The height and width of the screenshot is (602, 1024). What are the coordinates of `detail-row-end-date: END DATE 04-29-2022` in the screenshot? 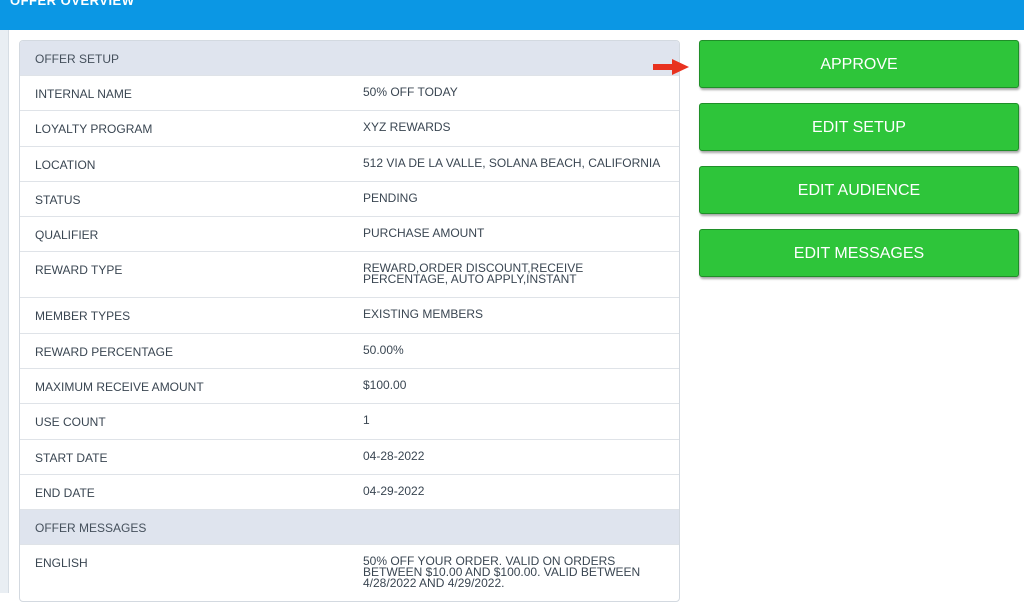 It's located at (349, 492).